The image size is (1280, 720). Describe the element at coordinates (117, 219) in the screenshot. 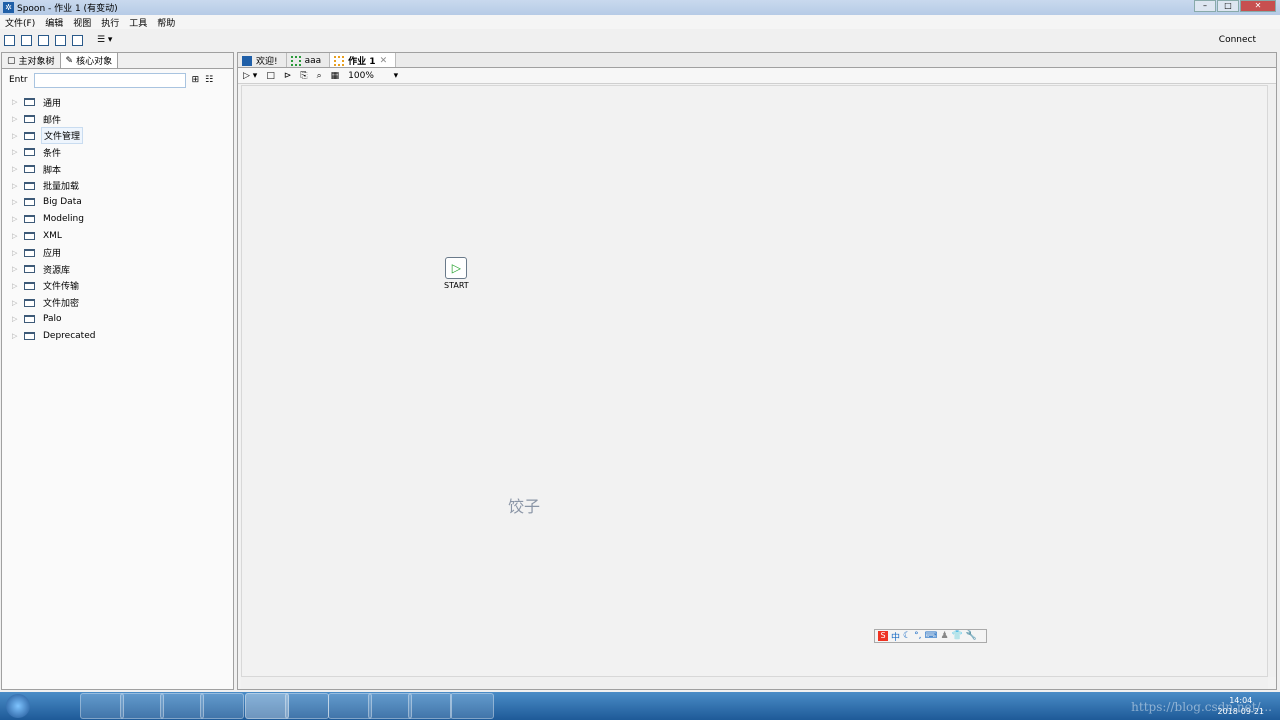

I see `tree-node: ▷ Modeling` at that location.